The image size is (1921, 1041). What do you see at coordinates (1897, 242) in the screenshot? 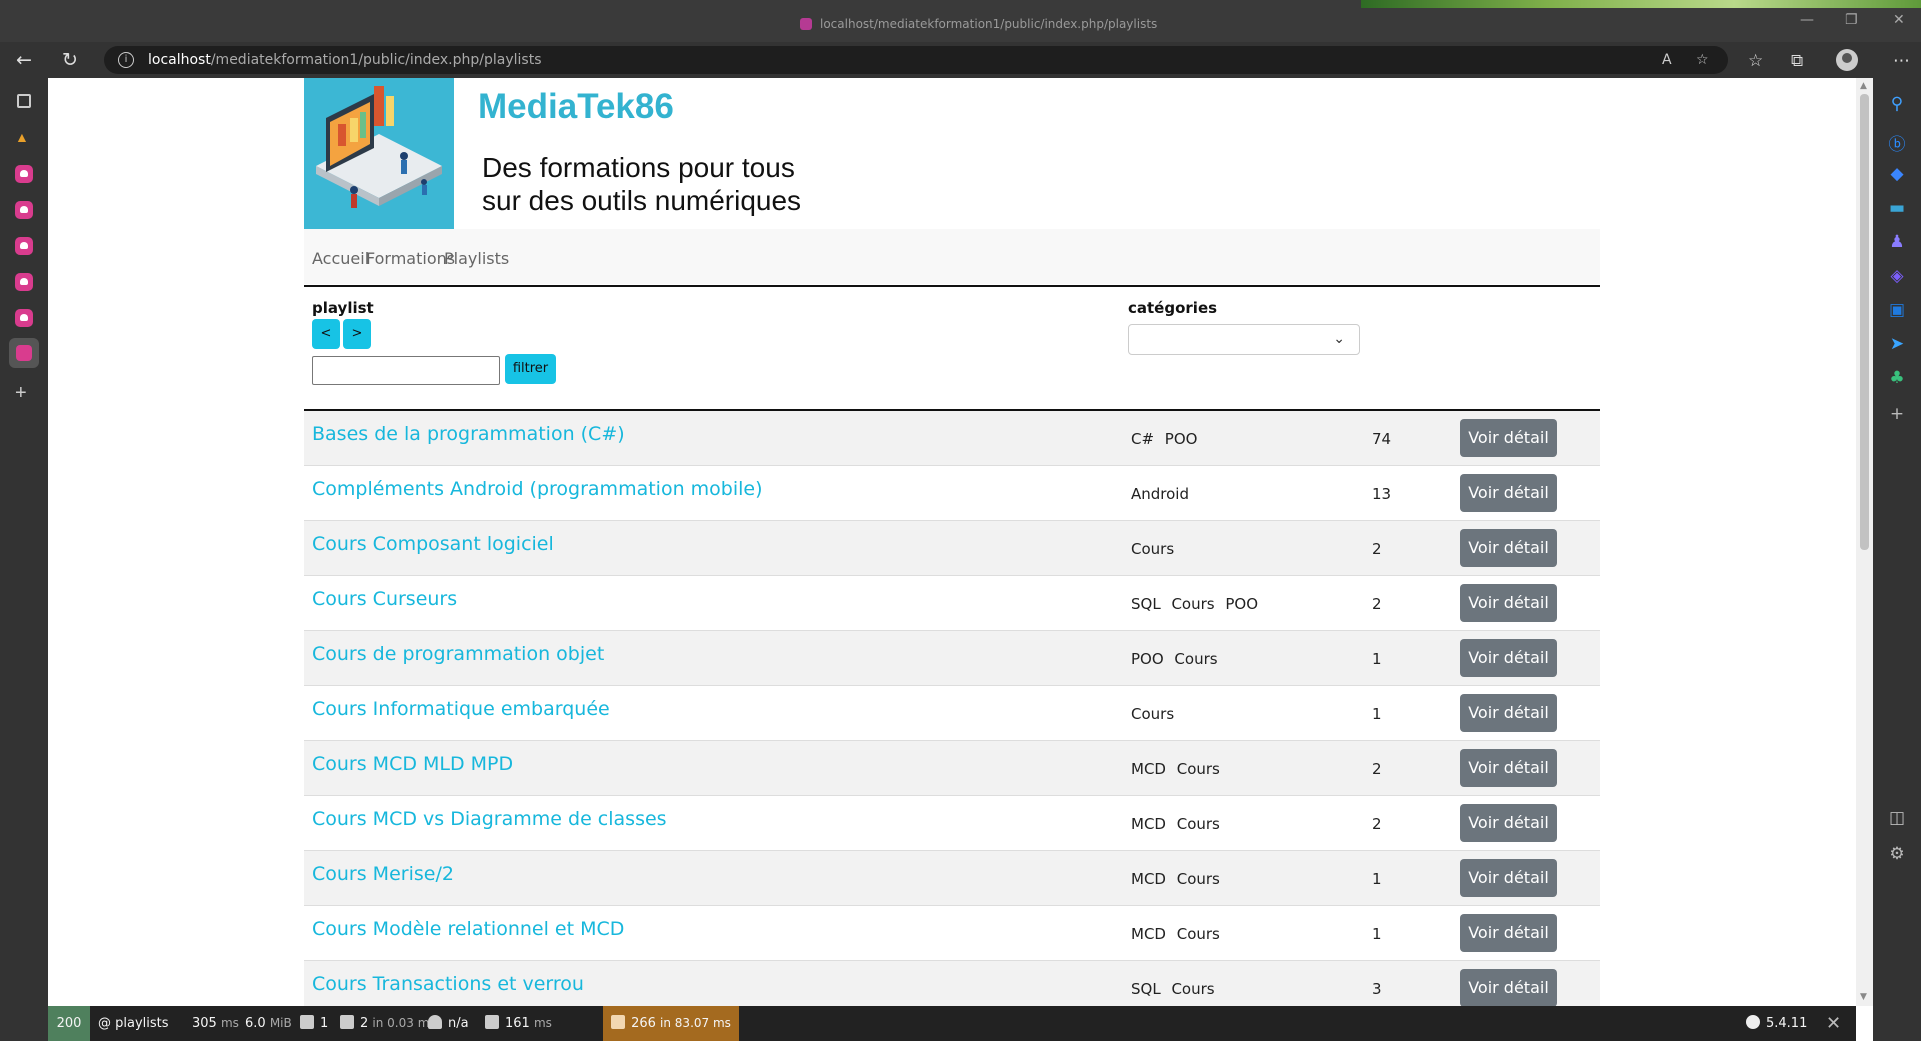
I see `games-icon: ♟` at bounding box center [1897, 242].